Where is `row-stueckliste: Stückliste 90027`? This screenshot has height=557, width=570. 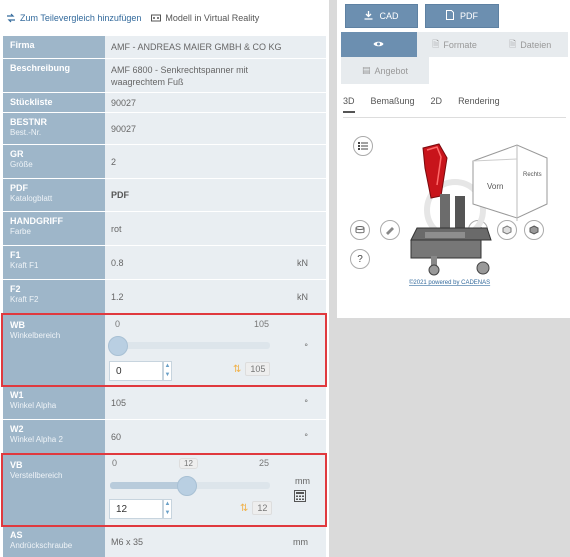
row-stueckliste: Stückliste 90027 is located at coordinates (164, 103).